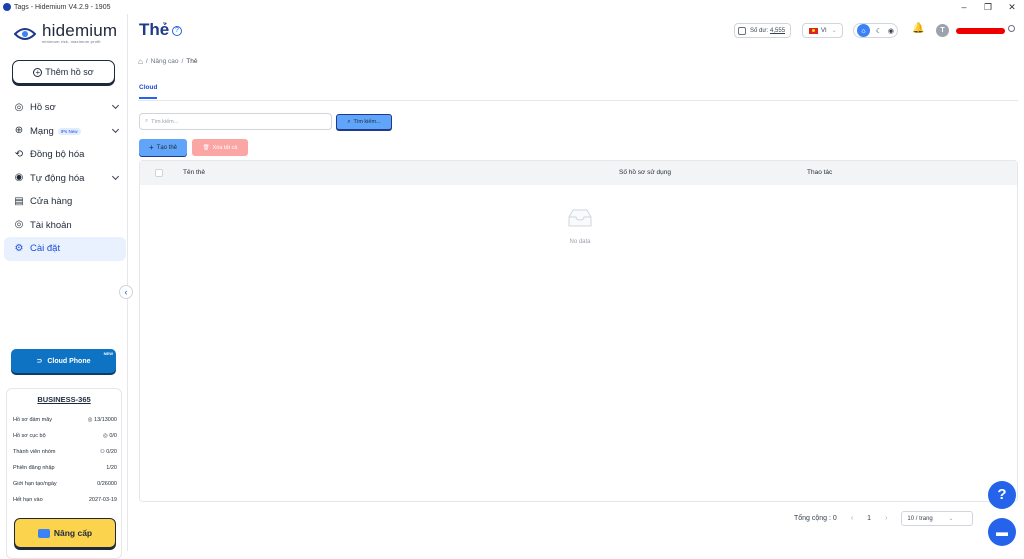 The width and height of the screenshot is (1024, 559). What do you see at coordinates (102, 420) in the screenshot?
I see `plan-row-value: ◎ 13/13000` at bounding box center [102, 420].